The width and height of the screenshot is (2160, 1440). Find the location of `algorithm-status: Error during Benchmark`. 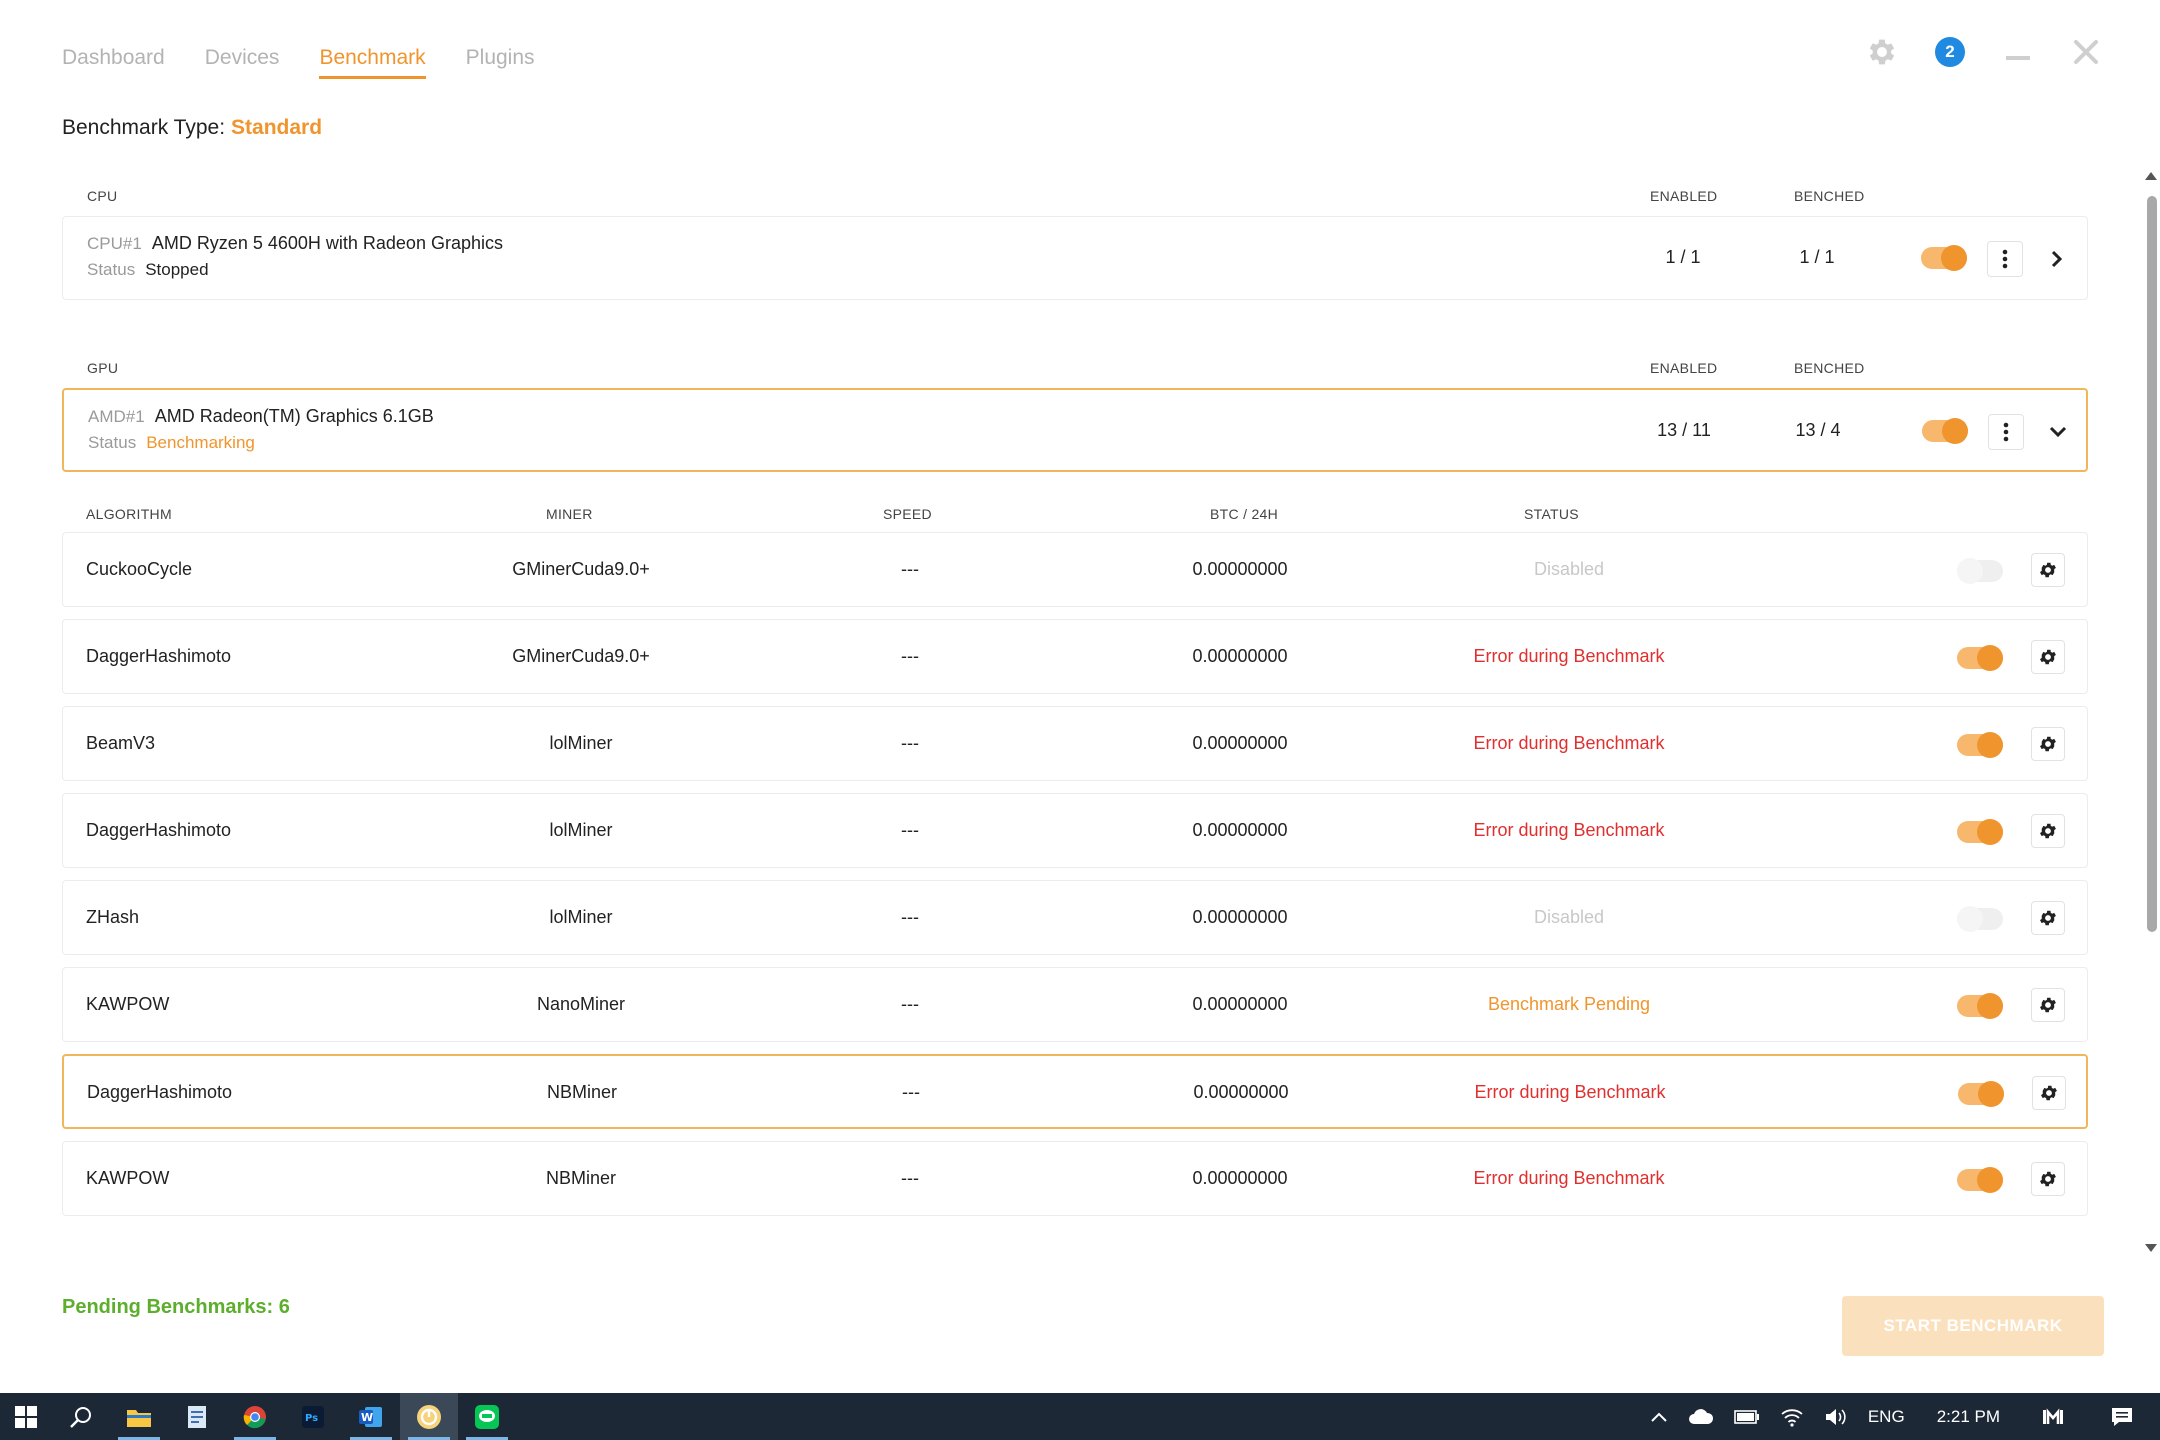

algorithm-status: Error during Benchmark is located at coordinates (1569, 830).